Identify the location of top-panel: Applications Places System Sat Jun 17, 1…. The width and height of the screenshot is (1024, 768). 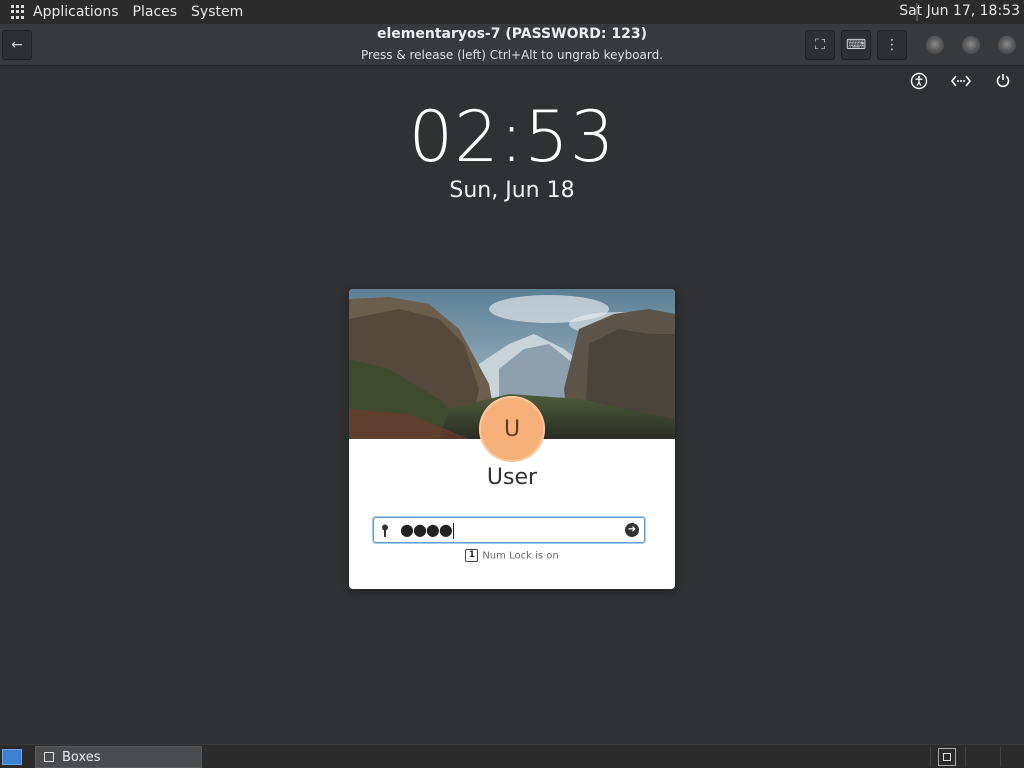
(512, 12).